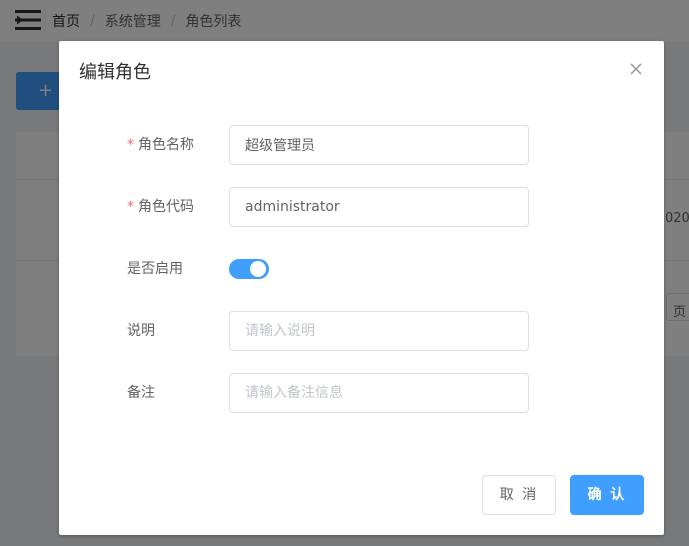 The width and height of the screenshot is (689, 546). Describe the element at coordinates (379, 145) in the screenshot. I see `role-name-input` at that location.